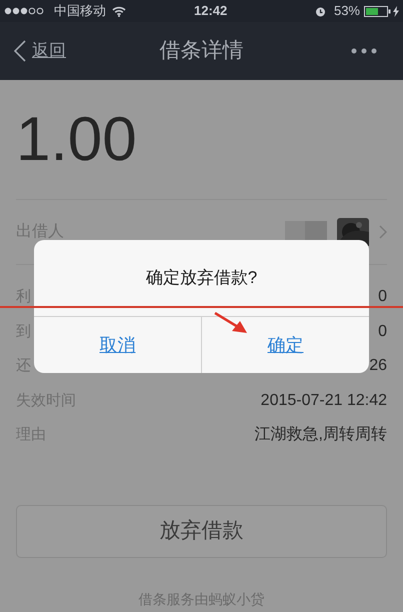  Describe the element at coordinates (378, 366) in the screenshot. I see `row-value: 26` at that location.